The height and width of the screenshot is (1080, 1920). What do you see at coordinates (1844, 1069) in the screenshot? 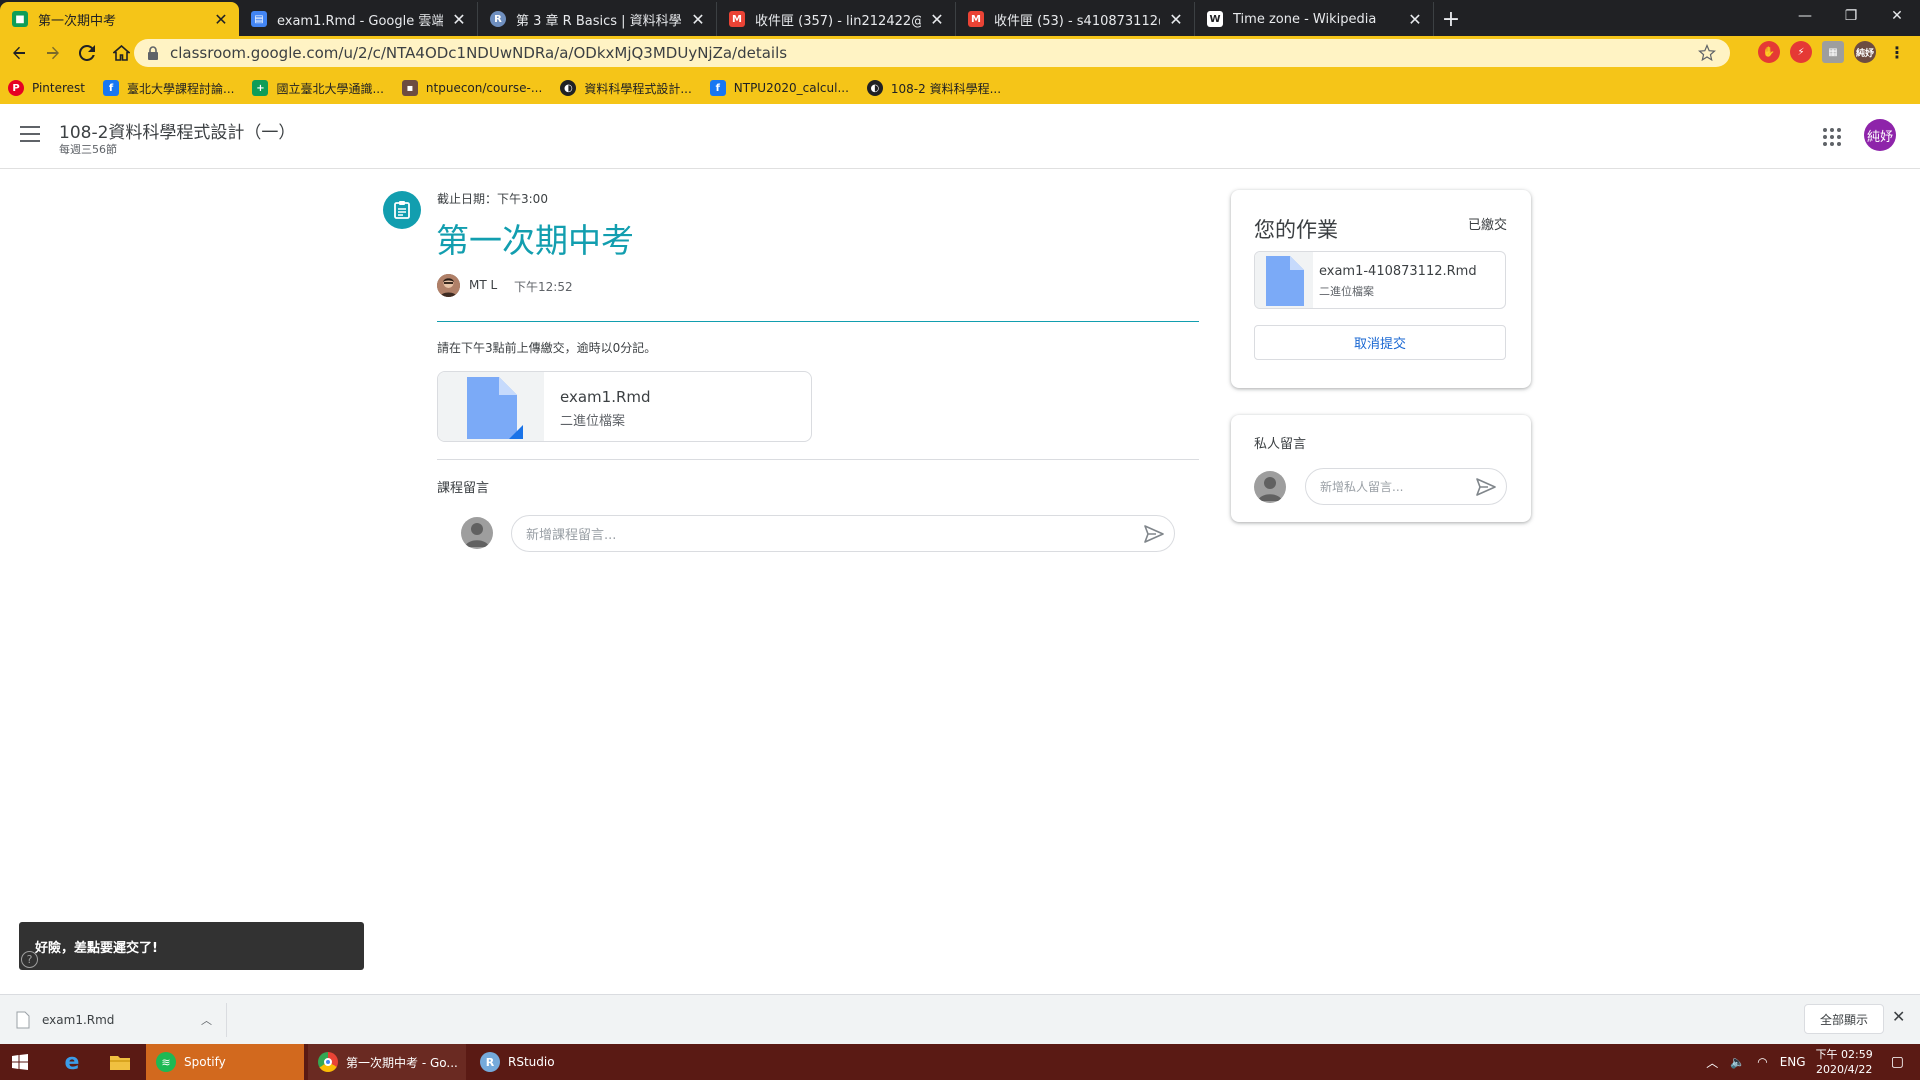
I see `clock-date: 2020/4/22` at bounding box center [1844, 1069].